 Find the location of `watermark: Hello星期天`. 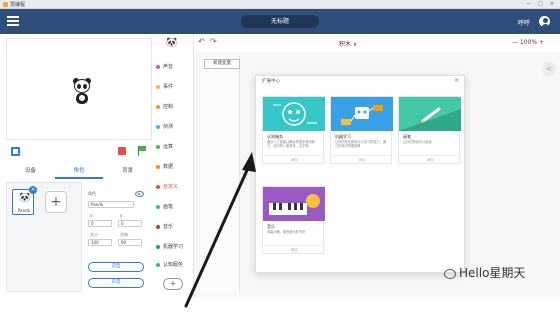

watermark: Hello星期天 is located at coordinates (484, 272).